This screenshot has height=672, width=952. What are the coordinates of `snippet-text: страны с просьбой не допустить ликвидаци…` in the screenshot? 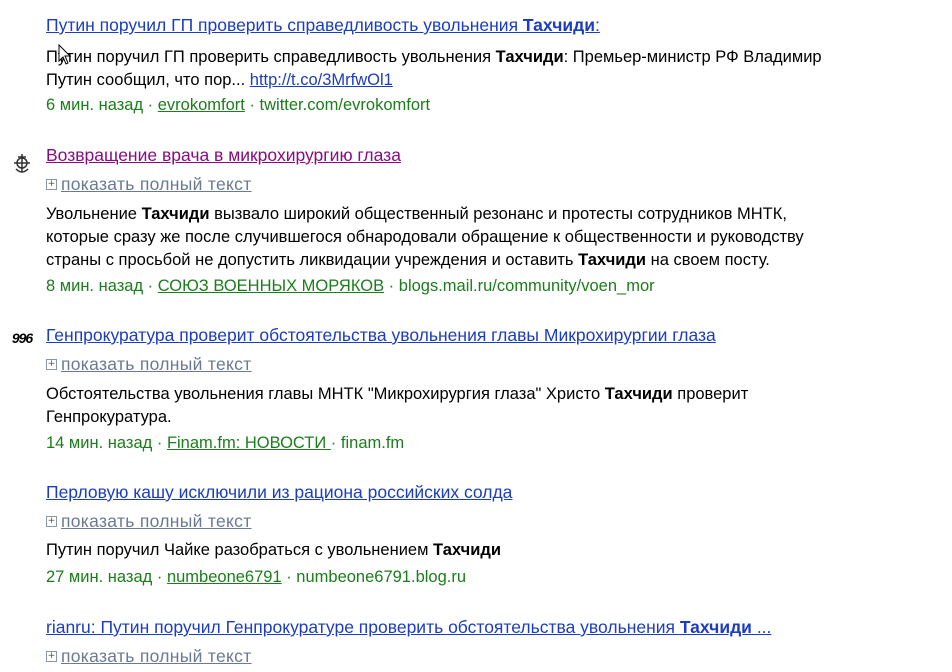 It's located at (312, 260).